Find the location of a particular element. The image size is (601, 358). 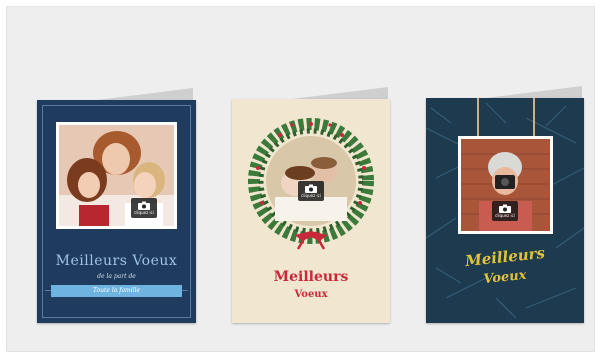

card-title-line1: Meilleurs is located at coordinates (311, 277).